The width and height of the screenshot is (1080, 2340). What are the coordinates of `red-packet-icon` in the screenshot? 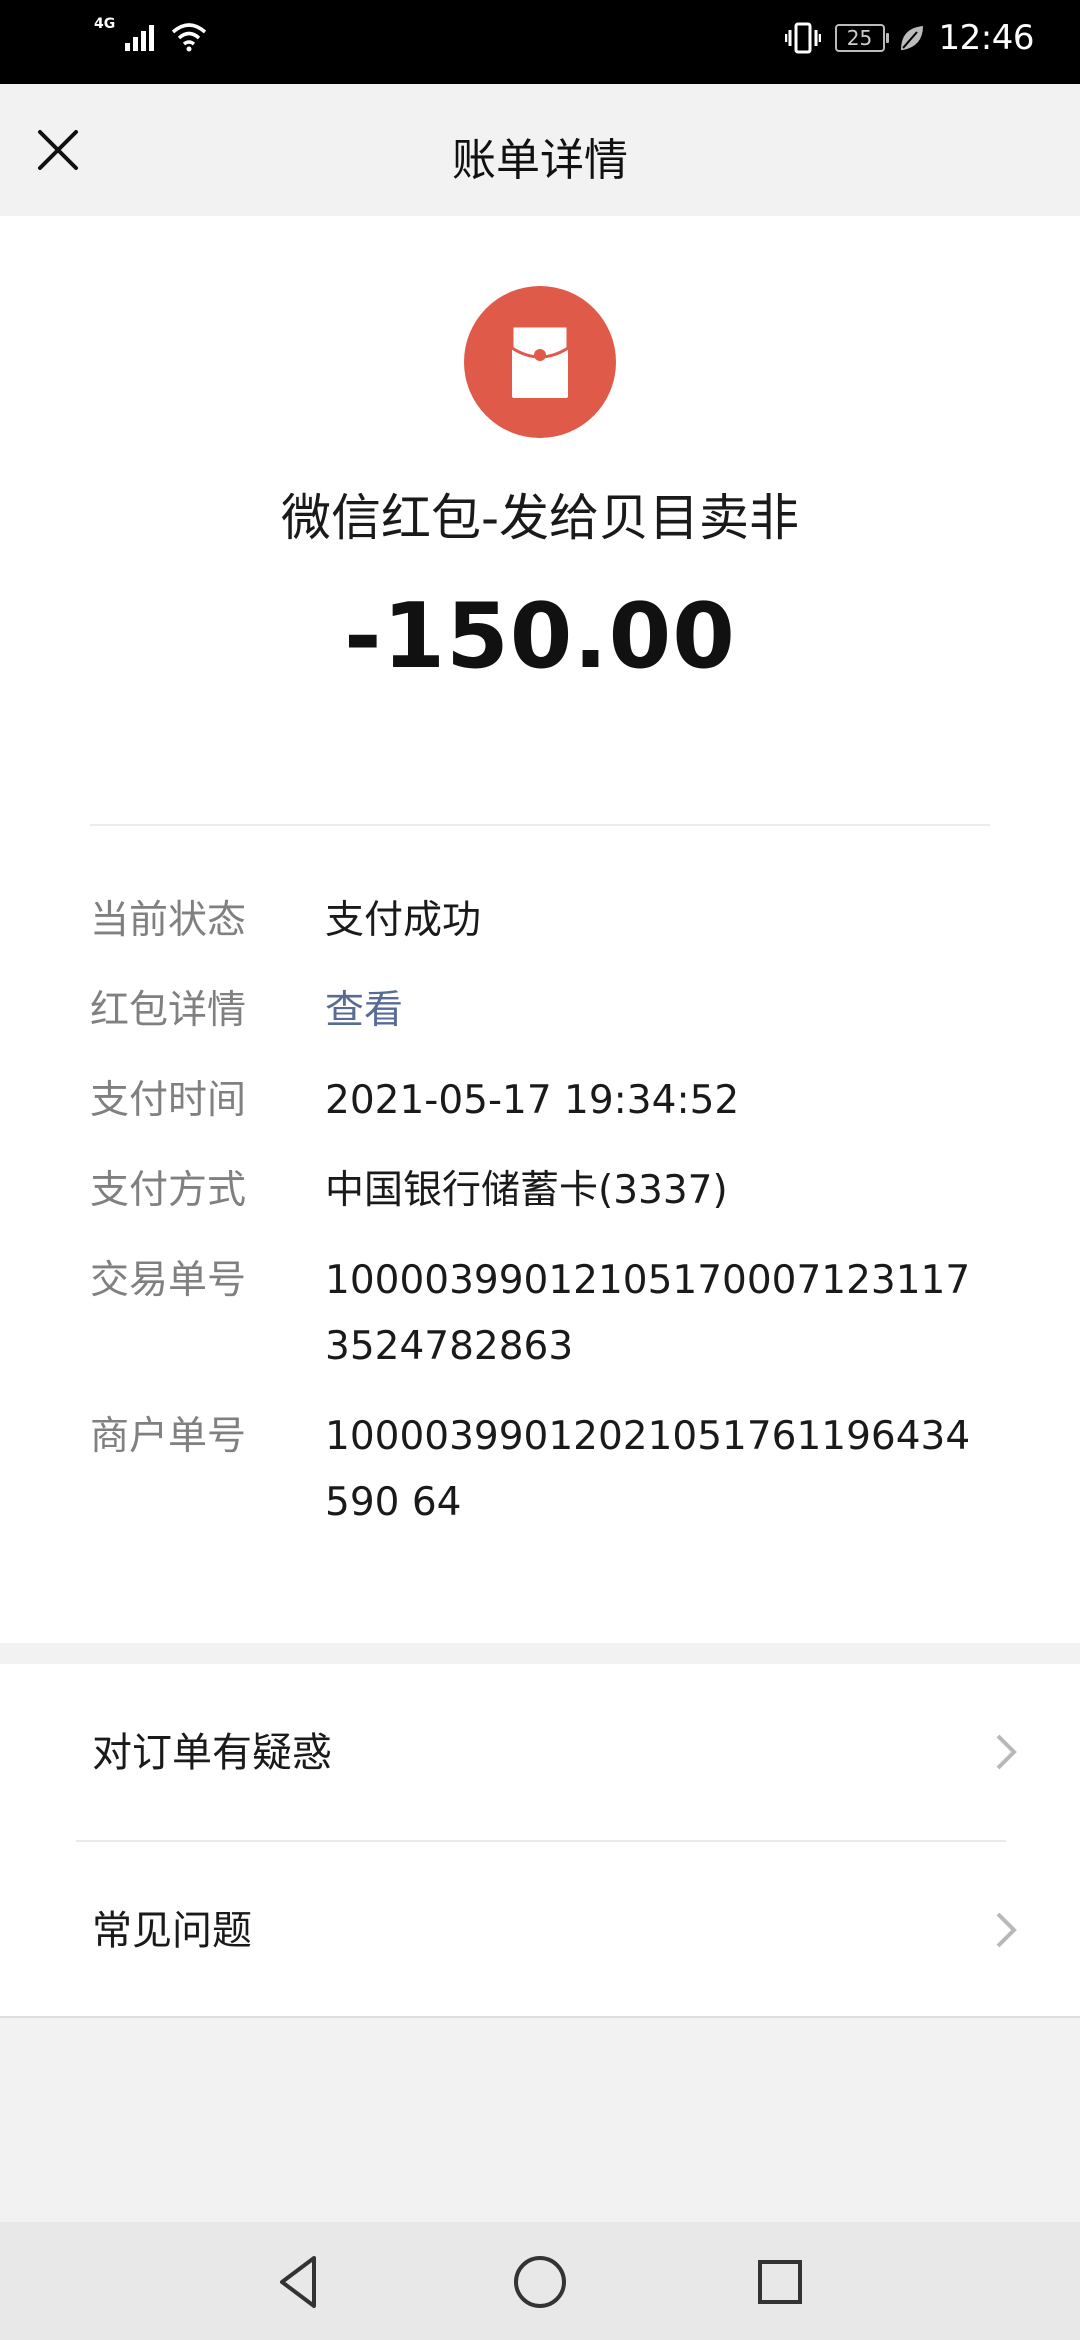 It's located at (540, 362).